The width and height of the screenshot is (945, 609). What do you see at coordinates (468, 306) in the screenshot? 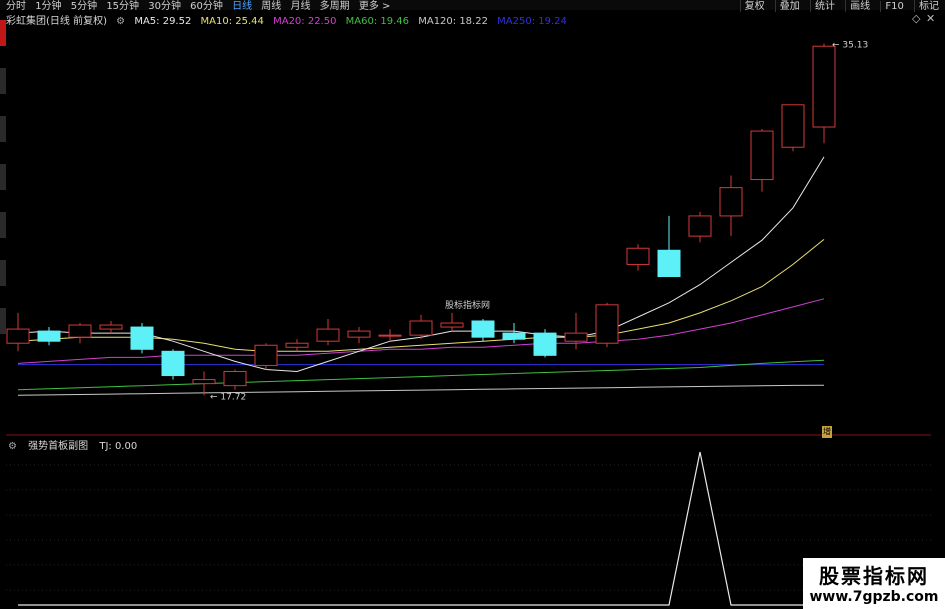
I see `center-watermark: 股标指标网` at bounding box center [468, 306].